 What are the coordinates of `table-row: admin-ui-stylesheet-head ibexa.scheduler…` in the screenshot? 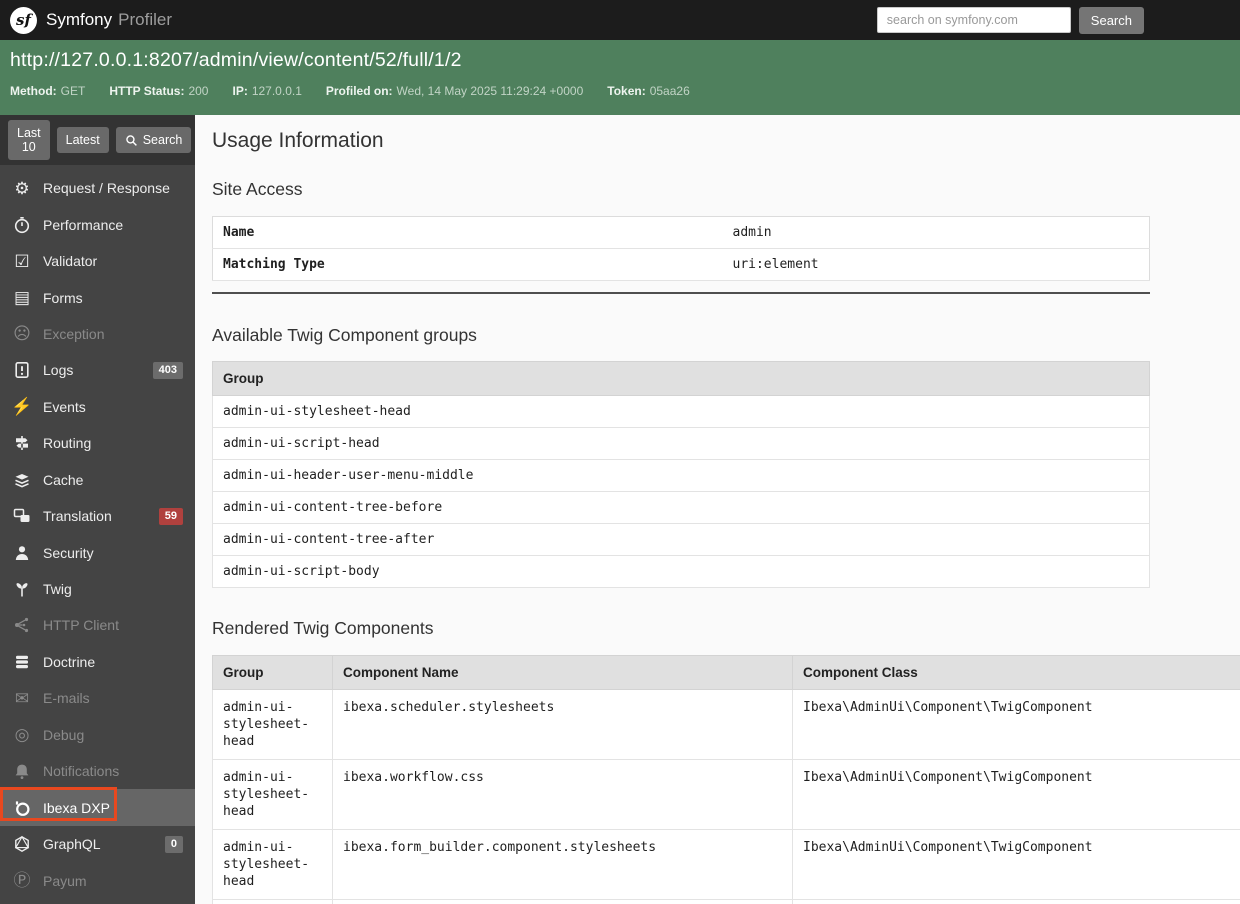 It's located at (726, 724).